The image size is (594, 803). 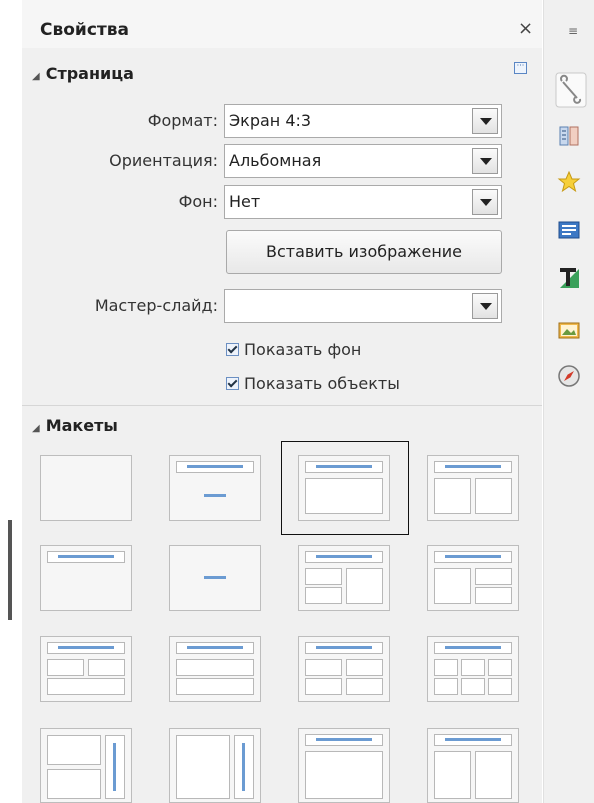 I want to click on layout-two-top-one-bottom, so click(x=86, y=669).